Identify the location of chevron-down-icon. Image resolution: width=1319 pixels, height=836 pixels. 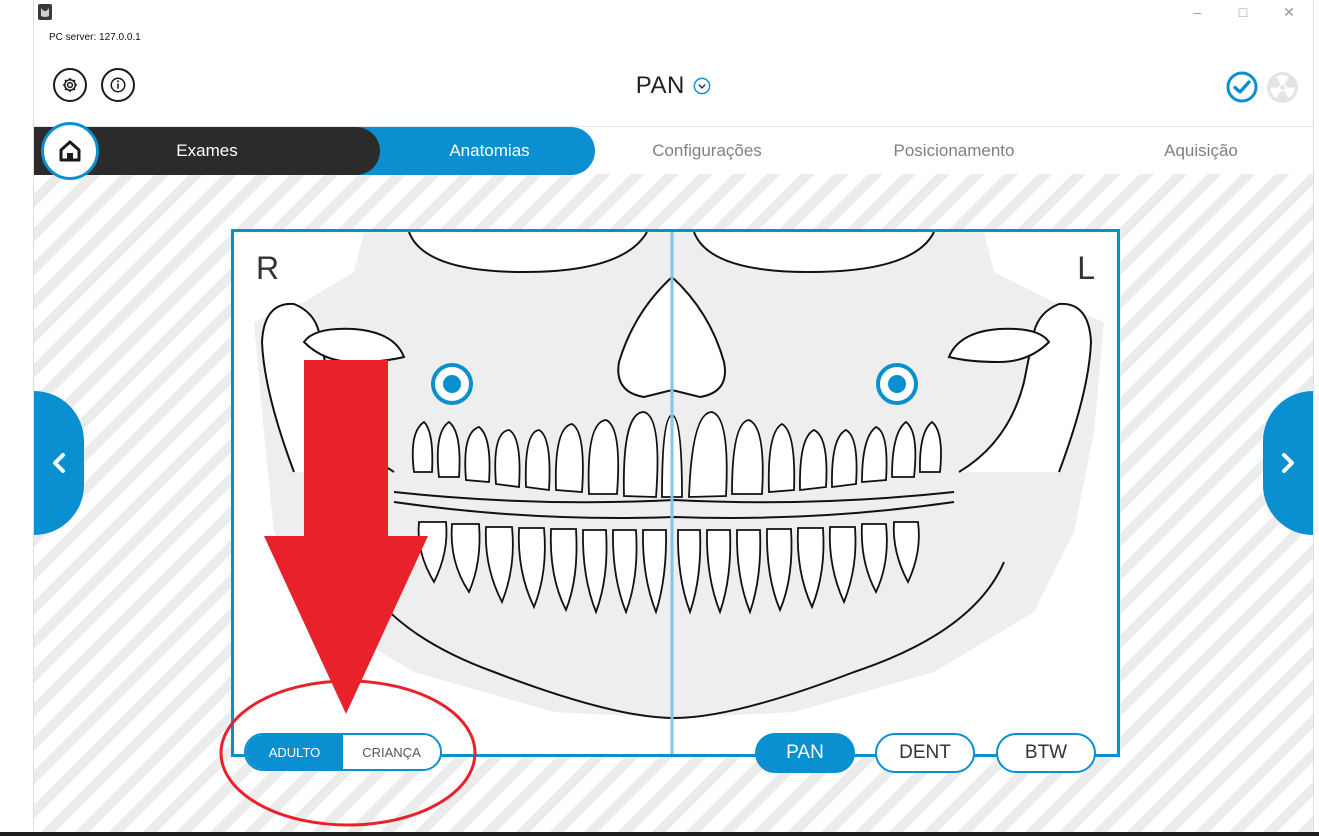
(702, 86).